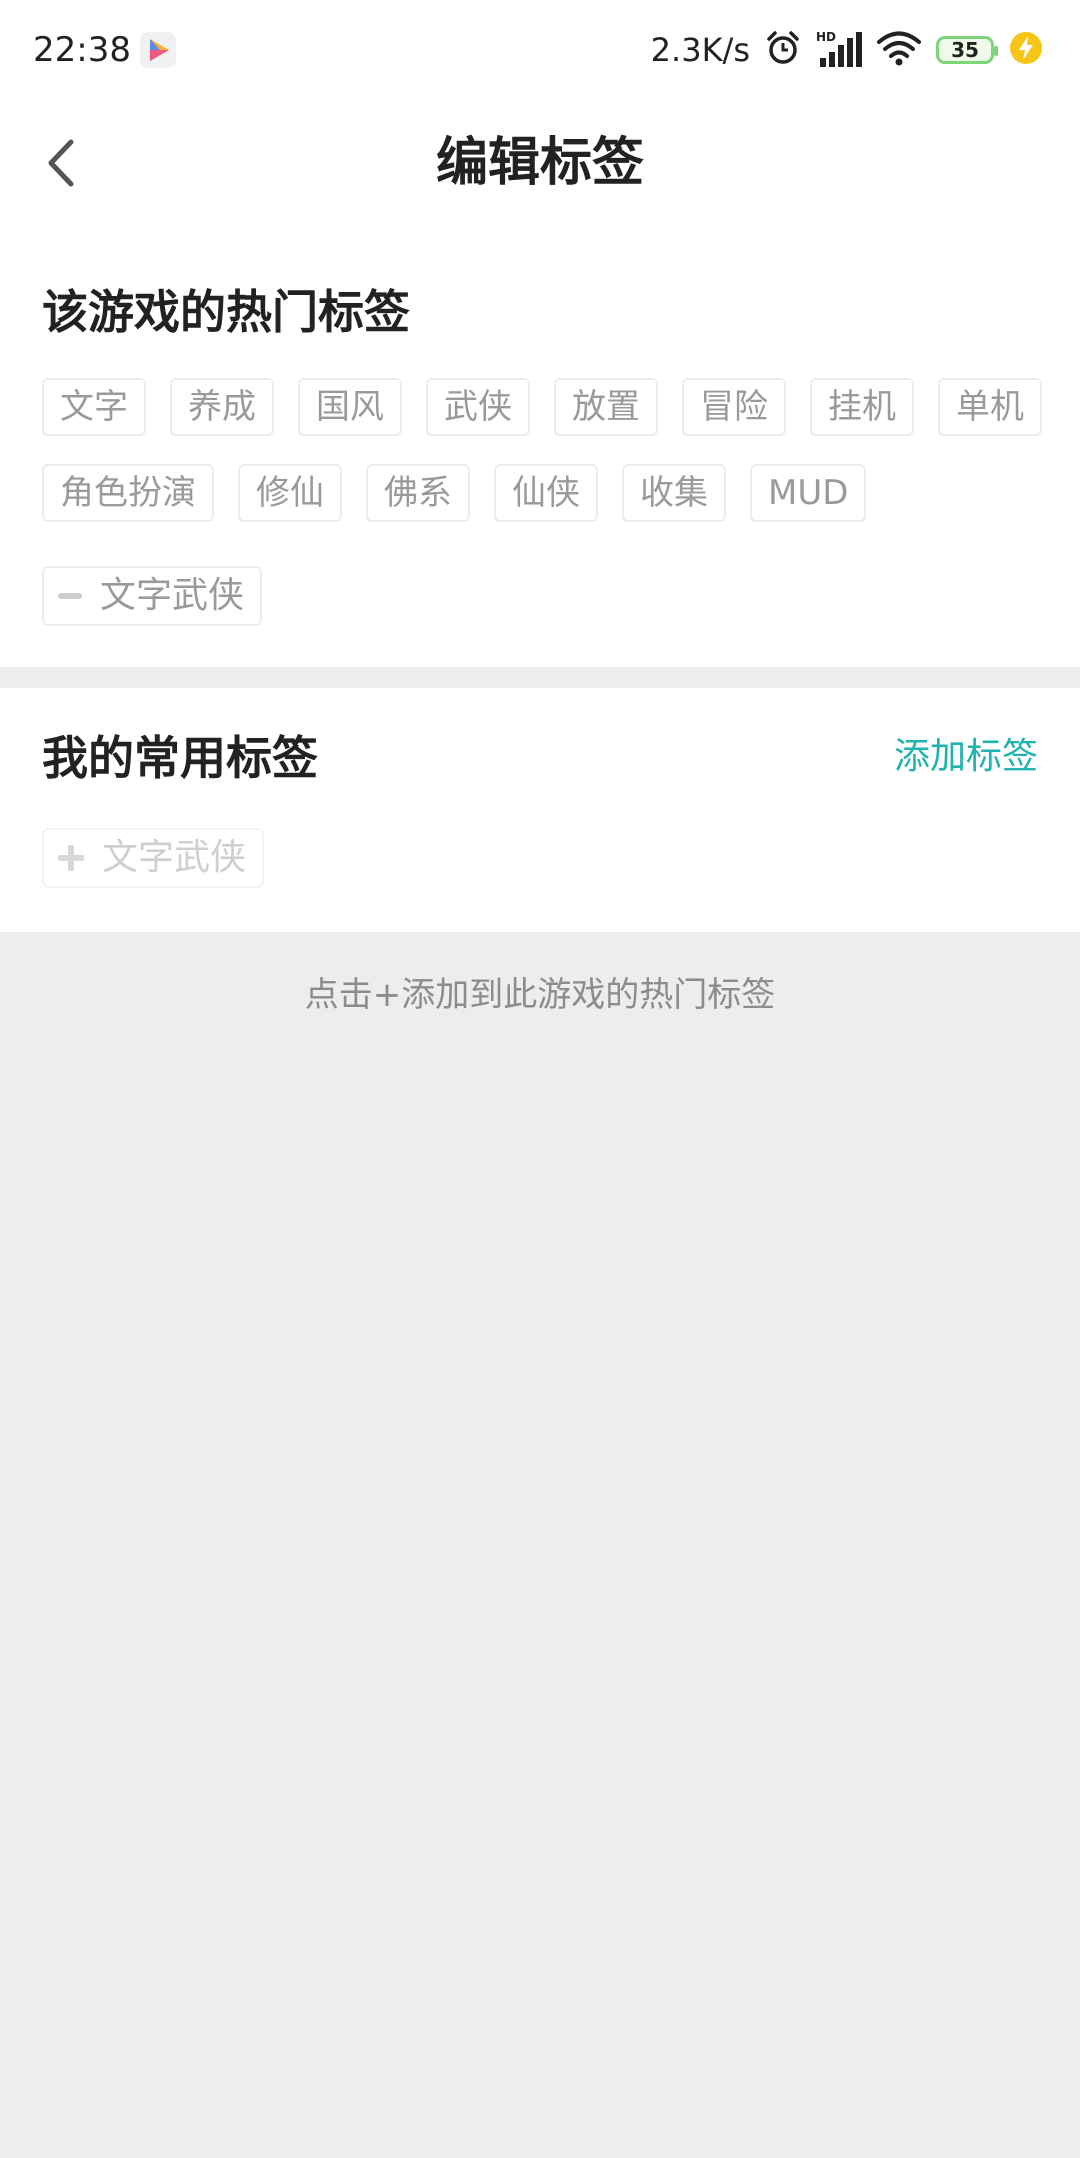 This screenshot has width=1080, height=2158. Describe the element at coordinates (734, 407) in the screenshot. I see `tag-item: 冒险` at that location.